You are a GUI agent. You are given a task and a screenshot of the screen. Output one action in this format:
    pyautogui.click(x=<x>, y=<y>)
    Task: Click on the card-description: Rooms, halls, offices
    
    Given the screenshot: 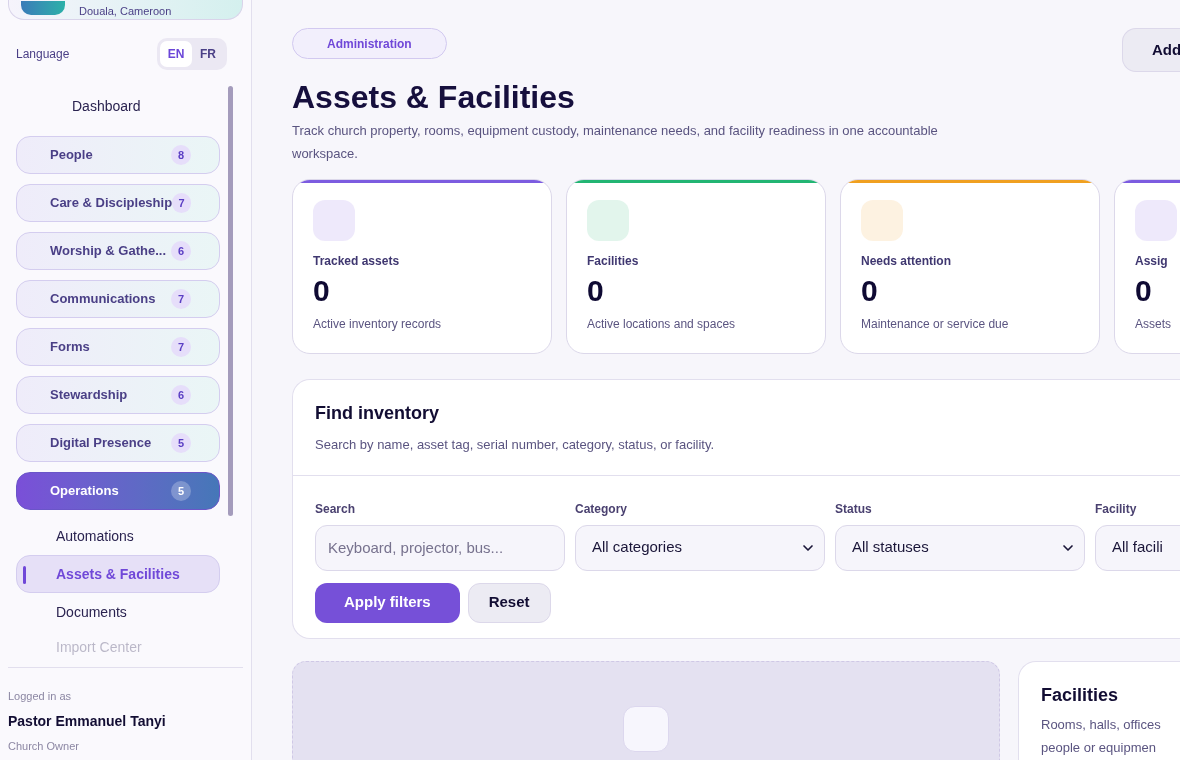 What is the action you would take?
    pyautogui.click(x=1101, y=725)
    